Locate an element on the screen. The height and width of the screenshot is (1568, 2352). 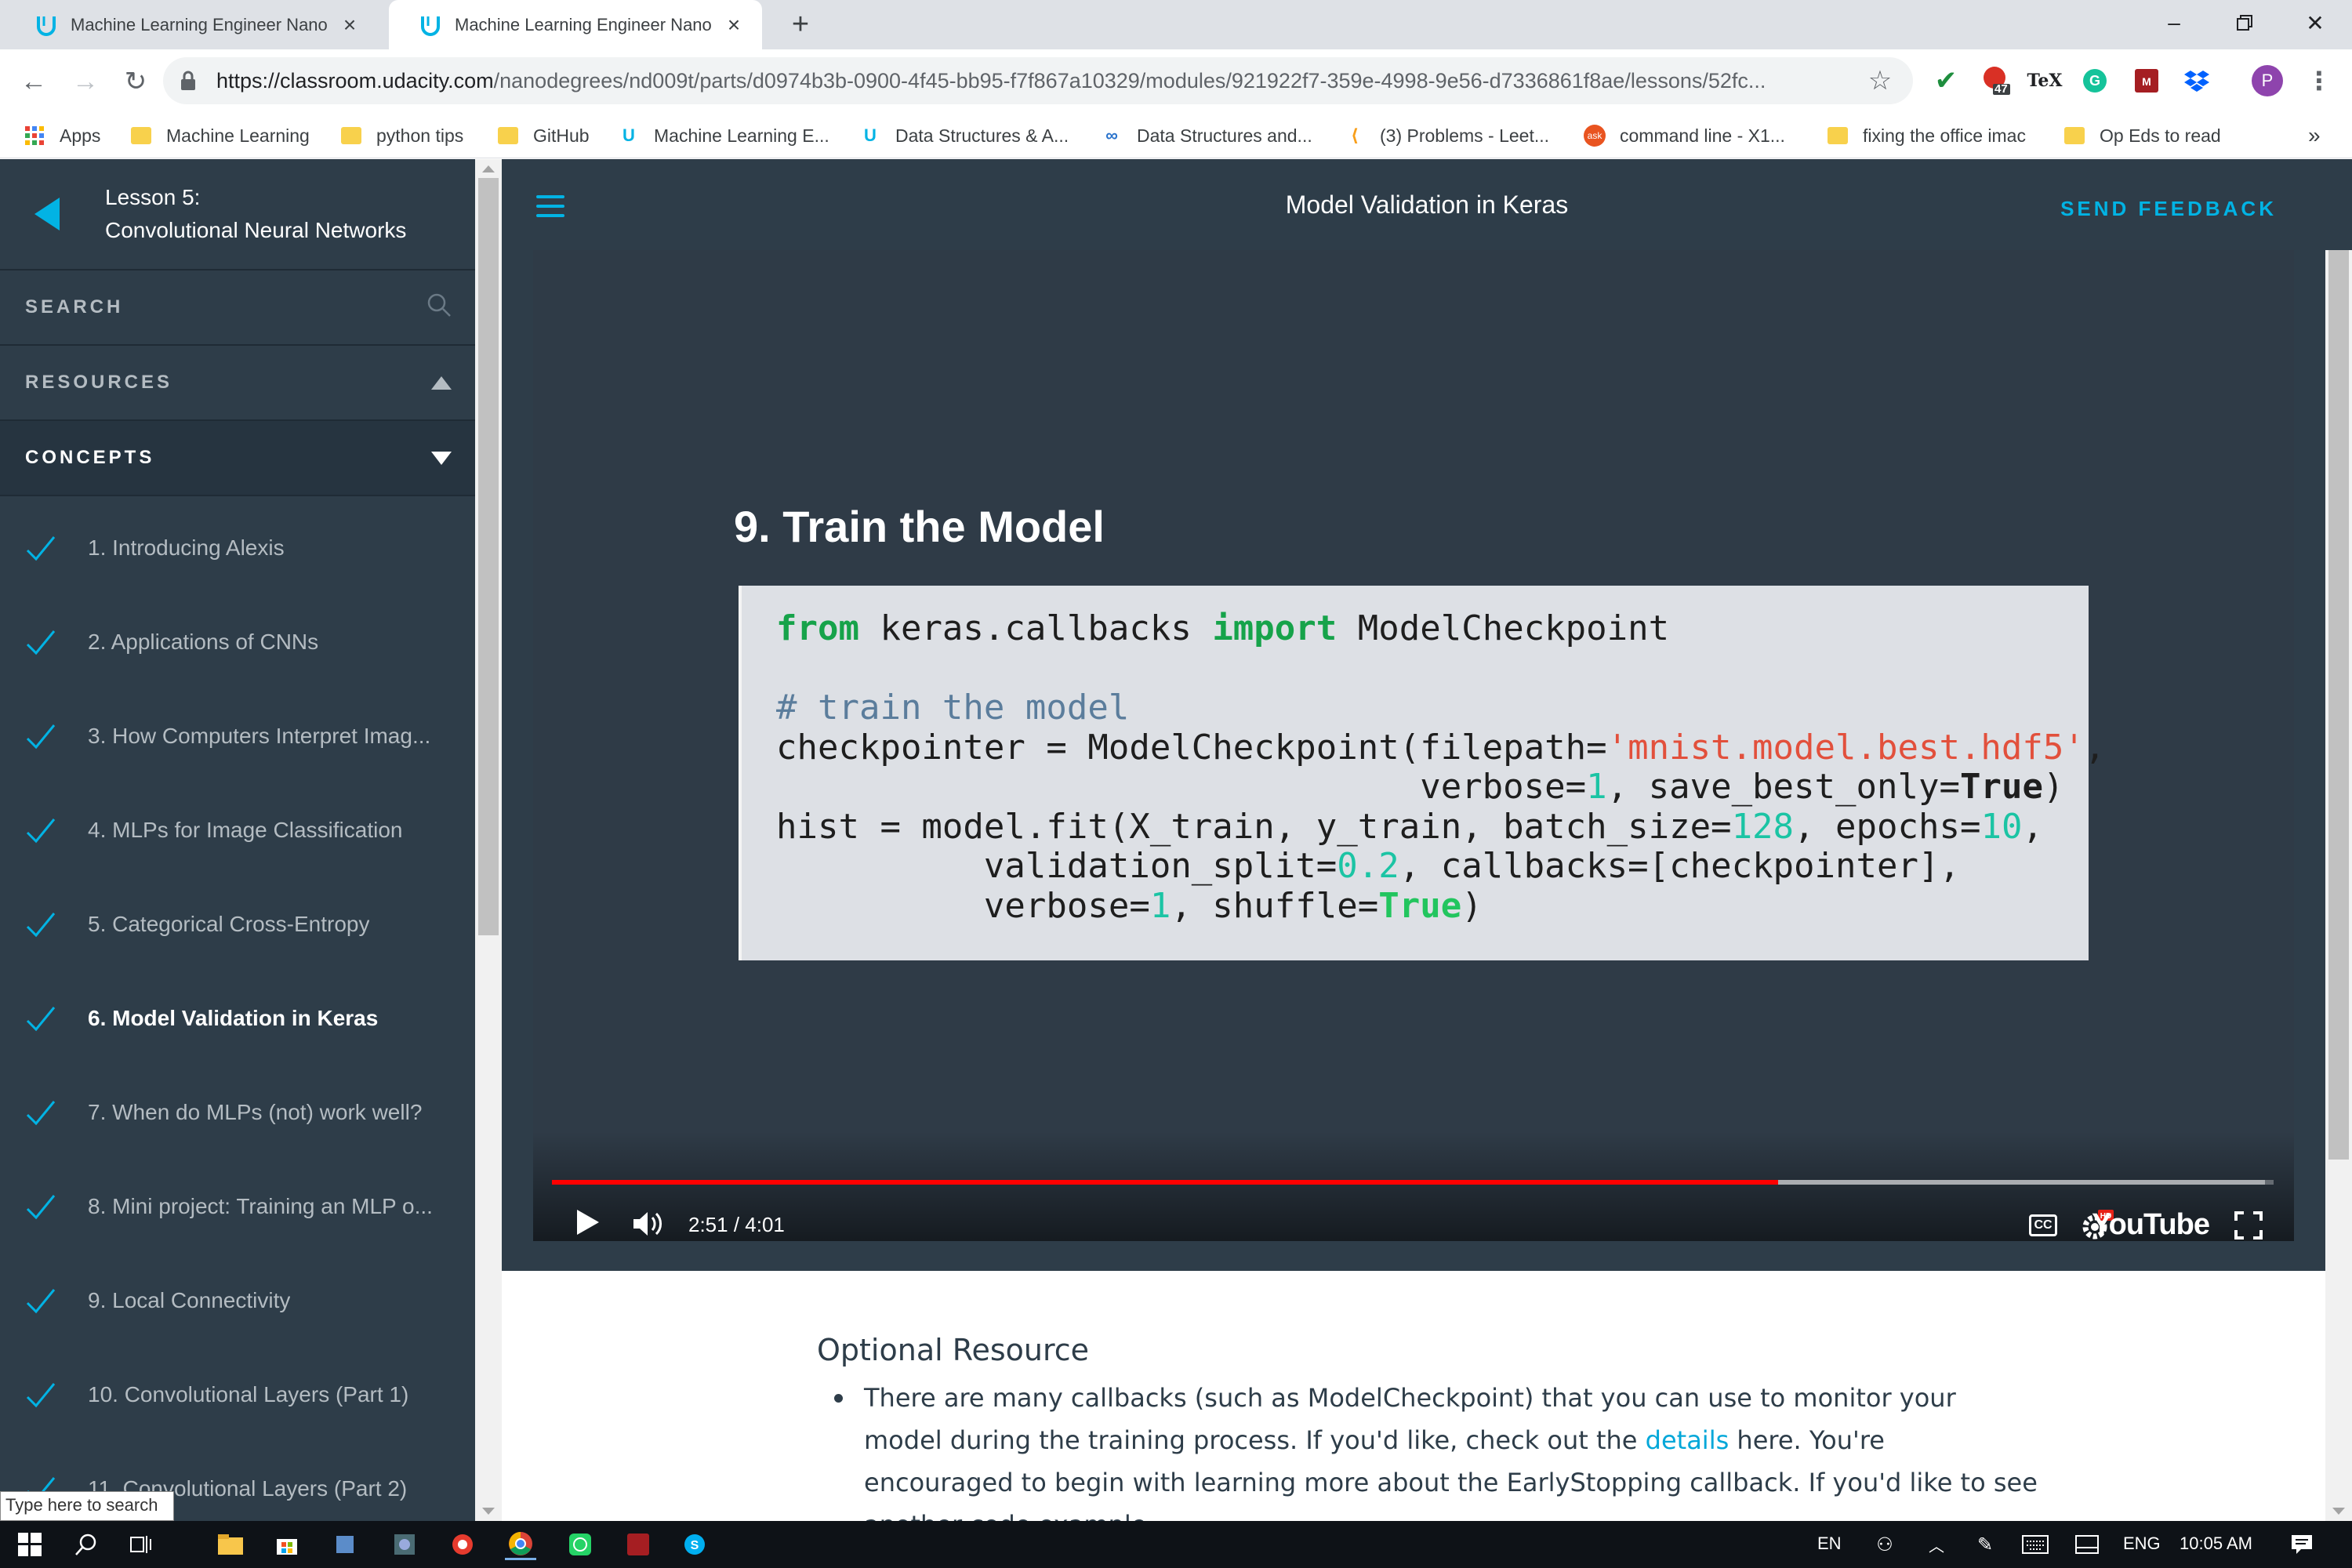
menu-kebab-icon: ⋮ is located at coordinates (2319, 81).